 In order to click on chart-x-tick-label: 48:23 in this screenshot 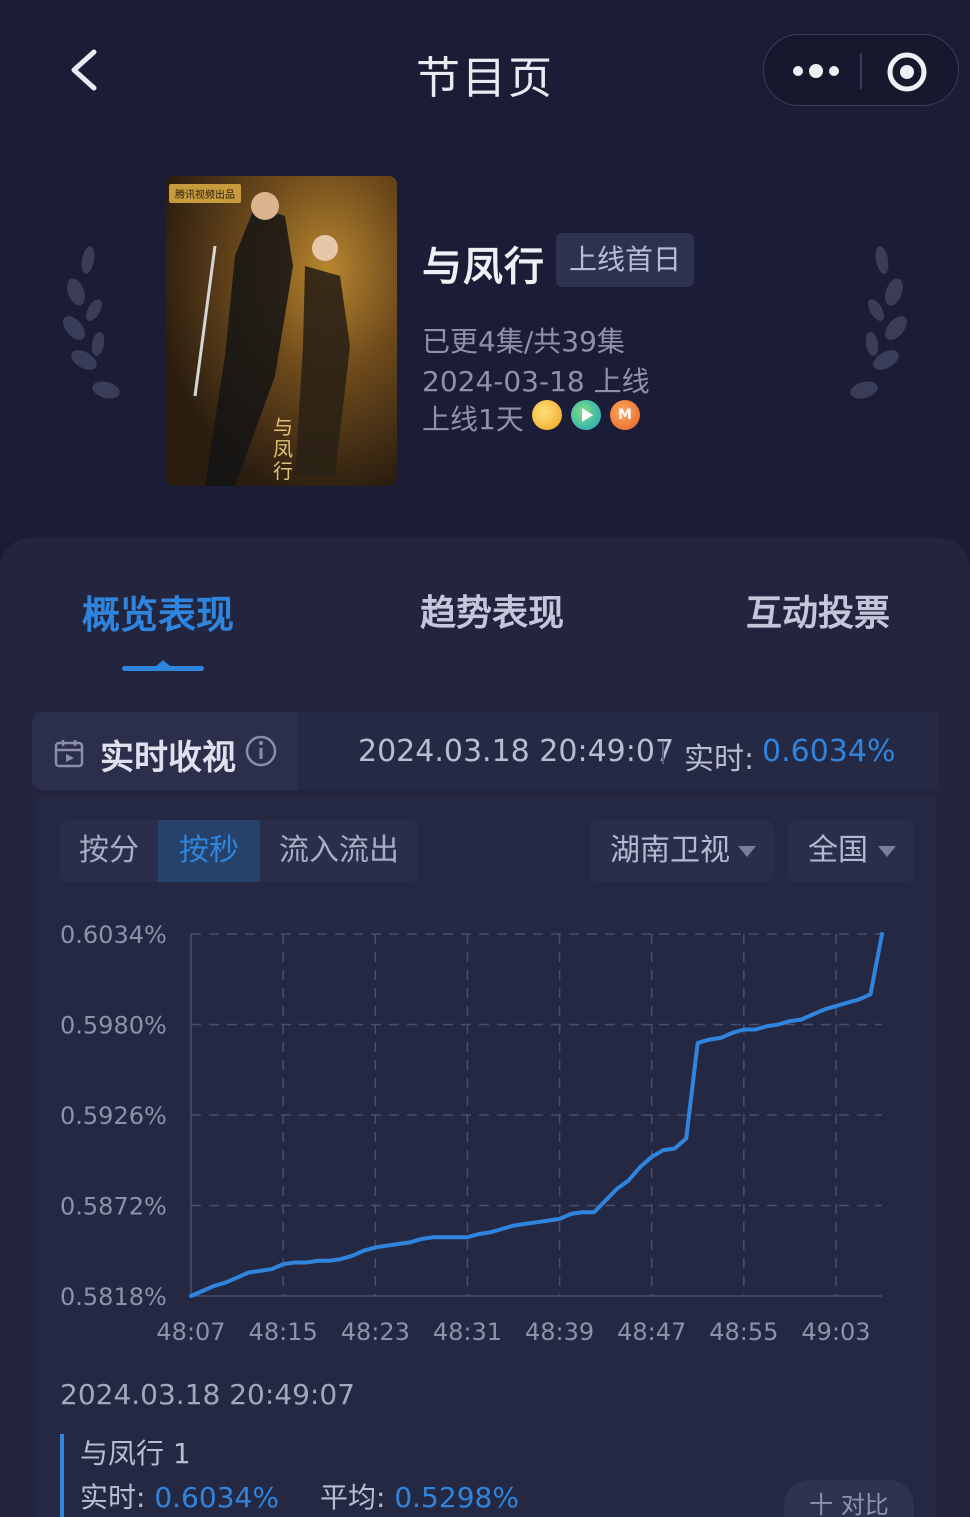, I will do `click(375, 1332)`.